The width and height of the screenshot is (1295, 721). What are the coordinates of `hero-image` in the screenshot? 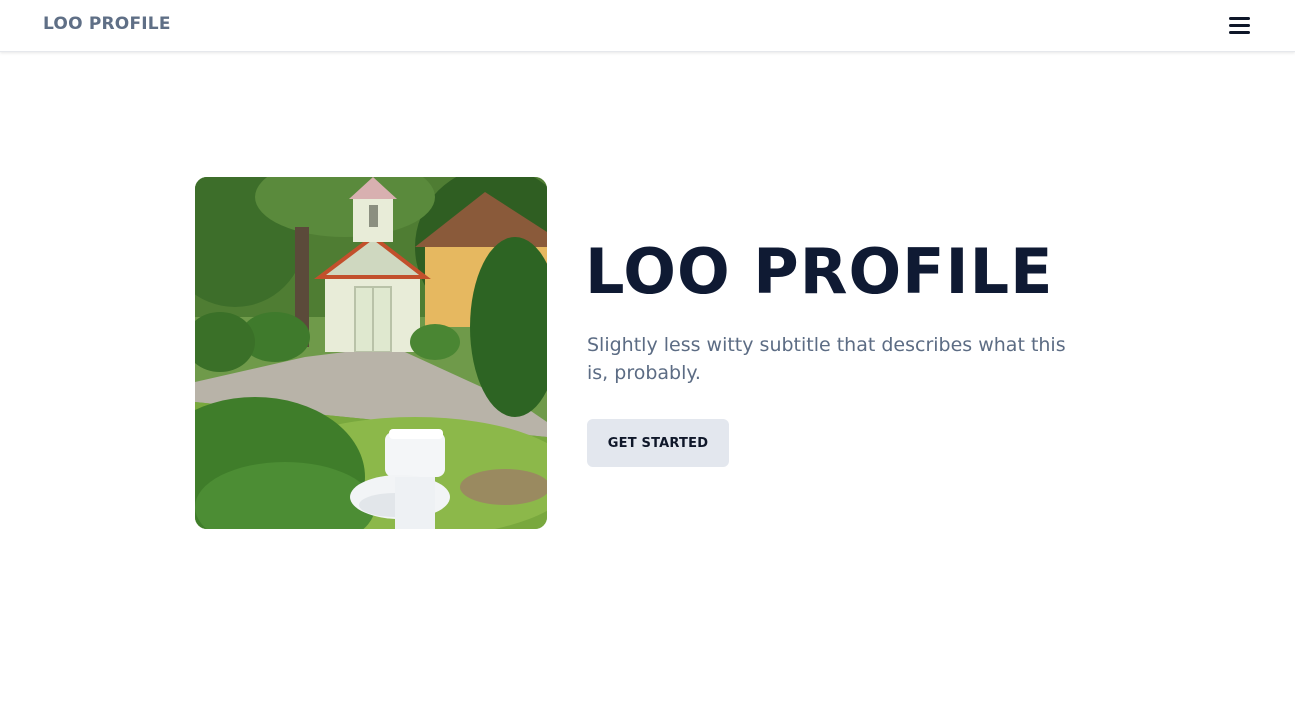 It's located at (371, 353).